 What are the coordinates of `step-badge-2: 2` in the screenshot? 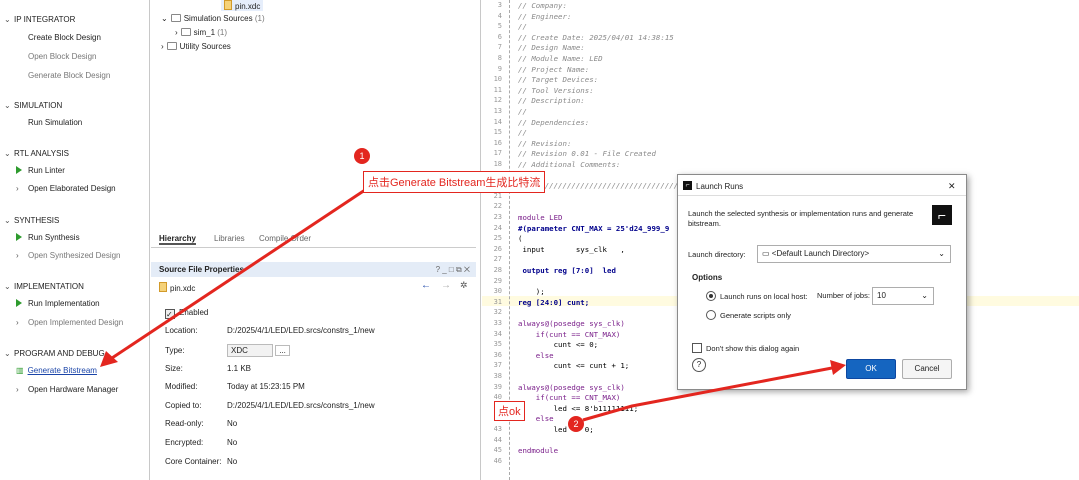 It's located at (576, 424).